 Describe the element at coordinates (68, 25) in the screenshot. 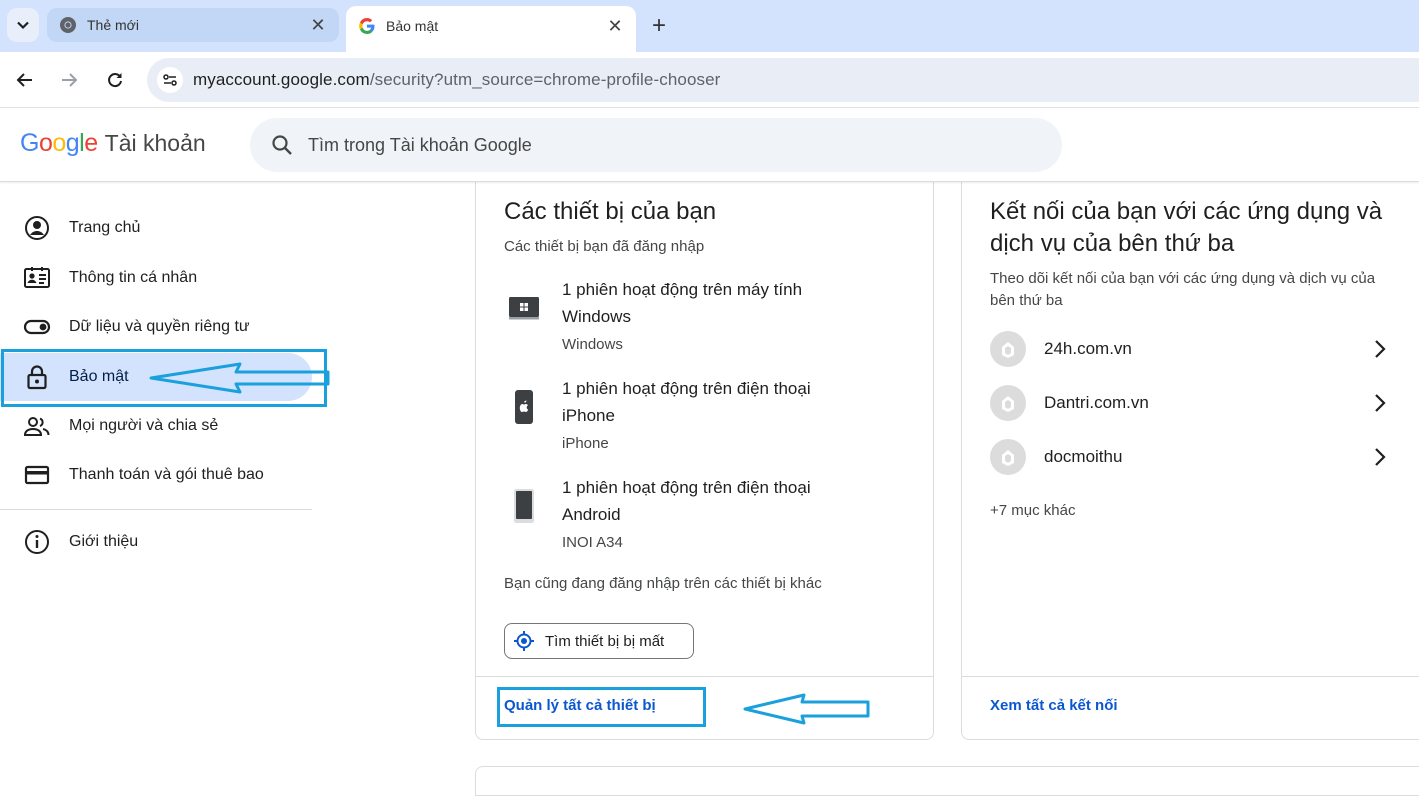

I see `chrome-icon` at that location.